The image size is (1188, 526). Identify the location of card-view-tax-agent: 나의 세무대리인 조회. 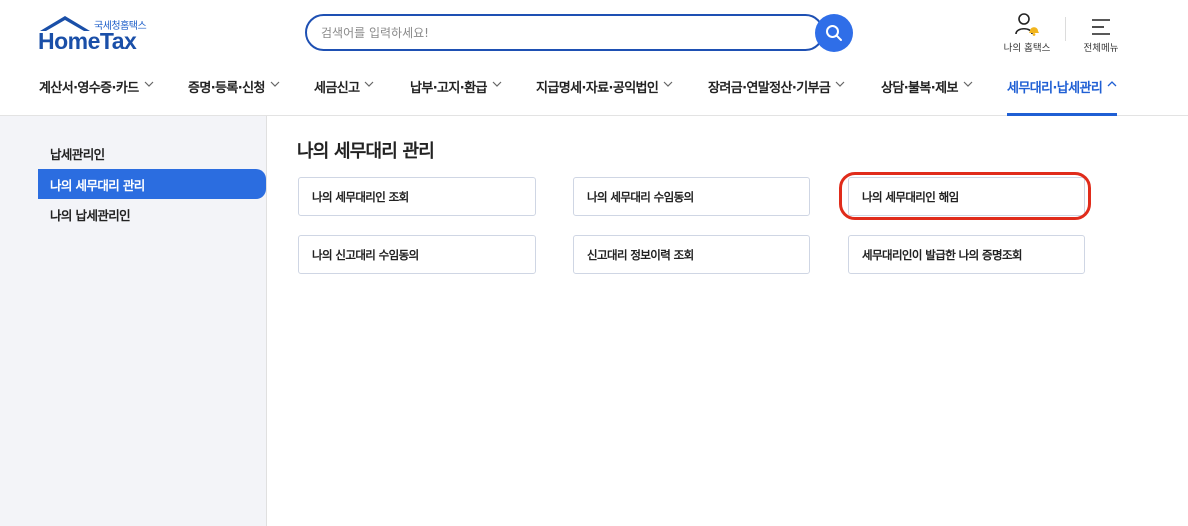
(417, 196).